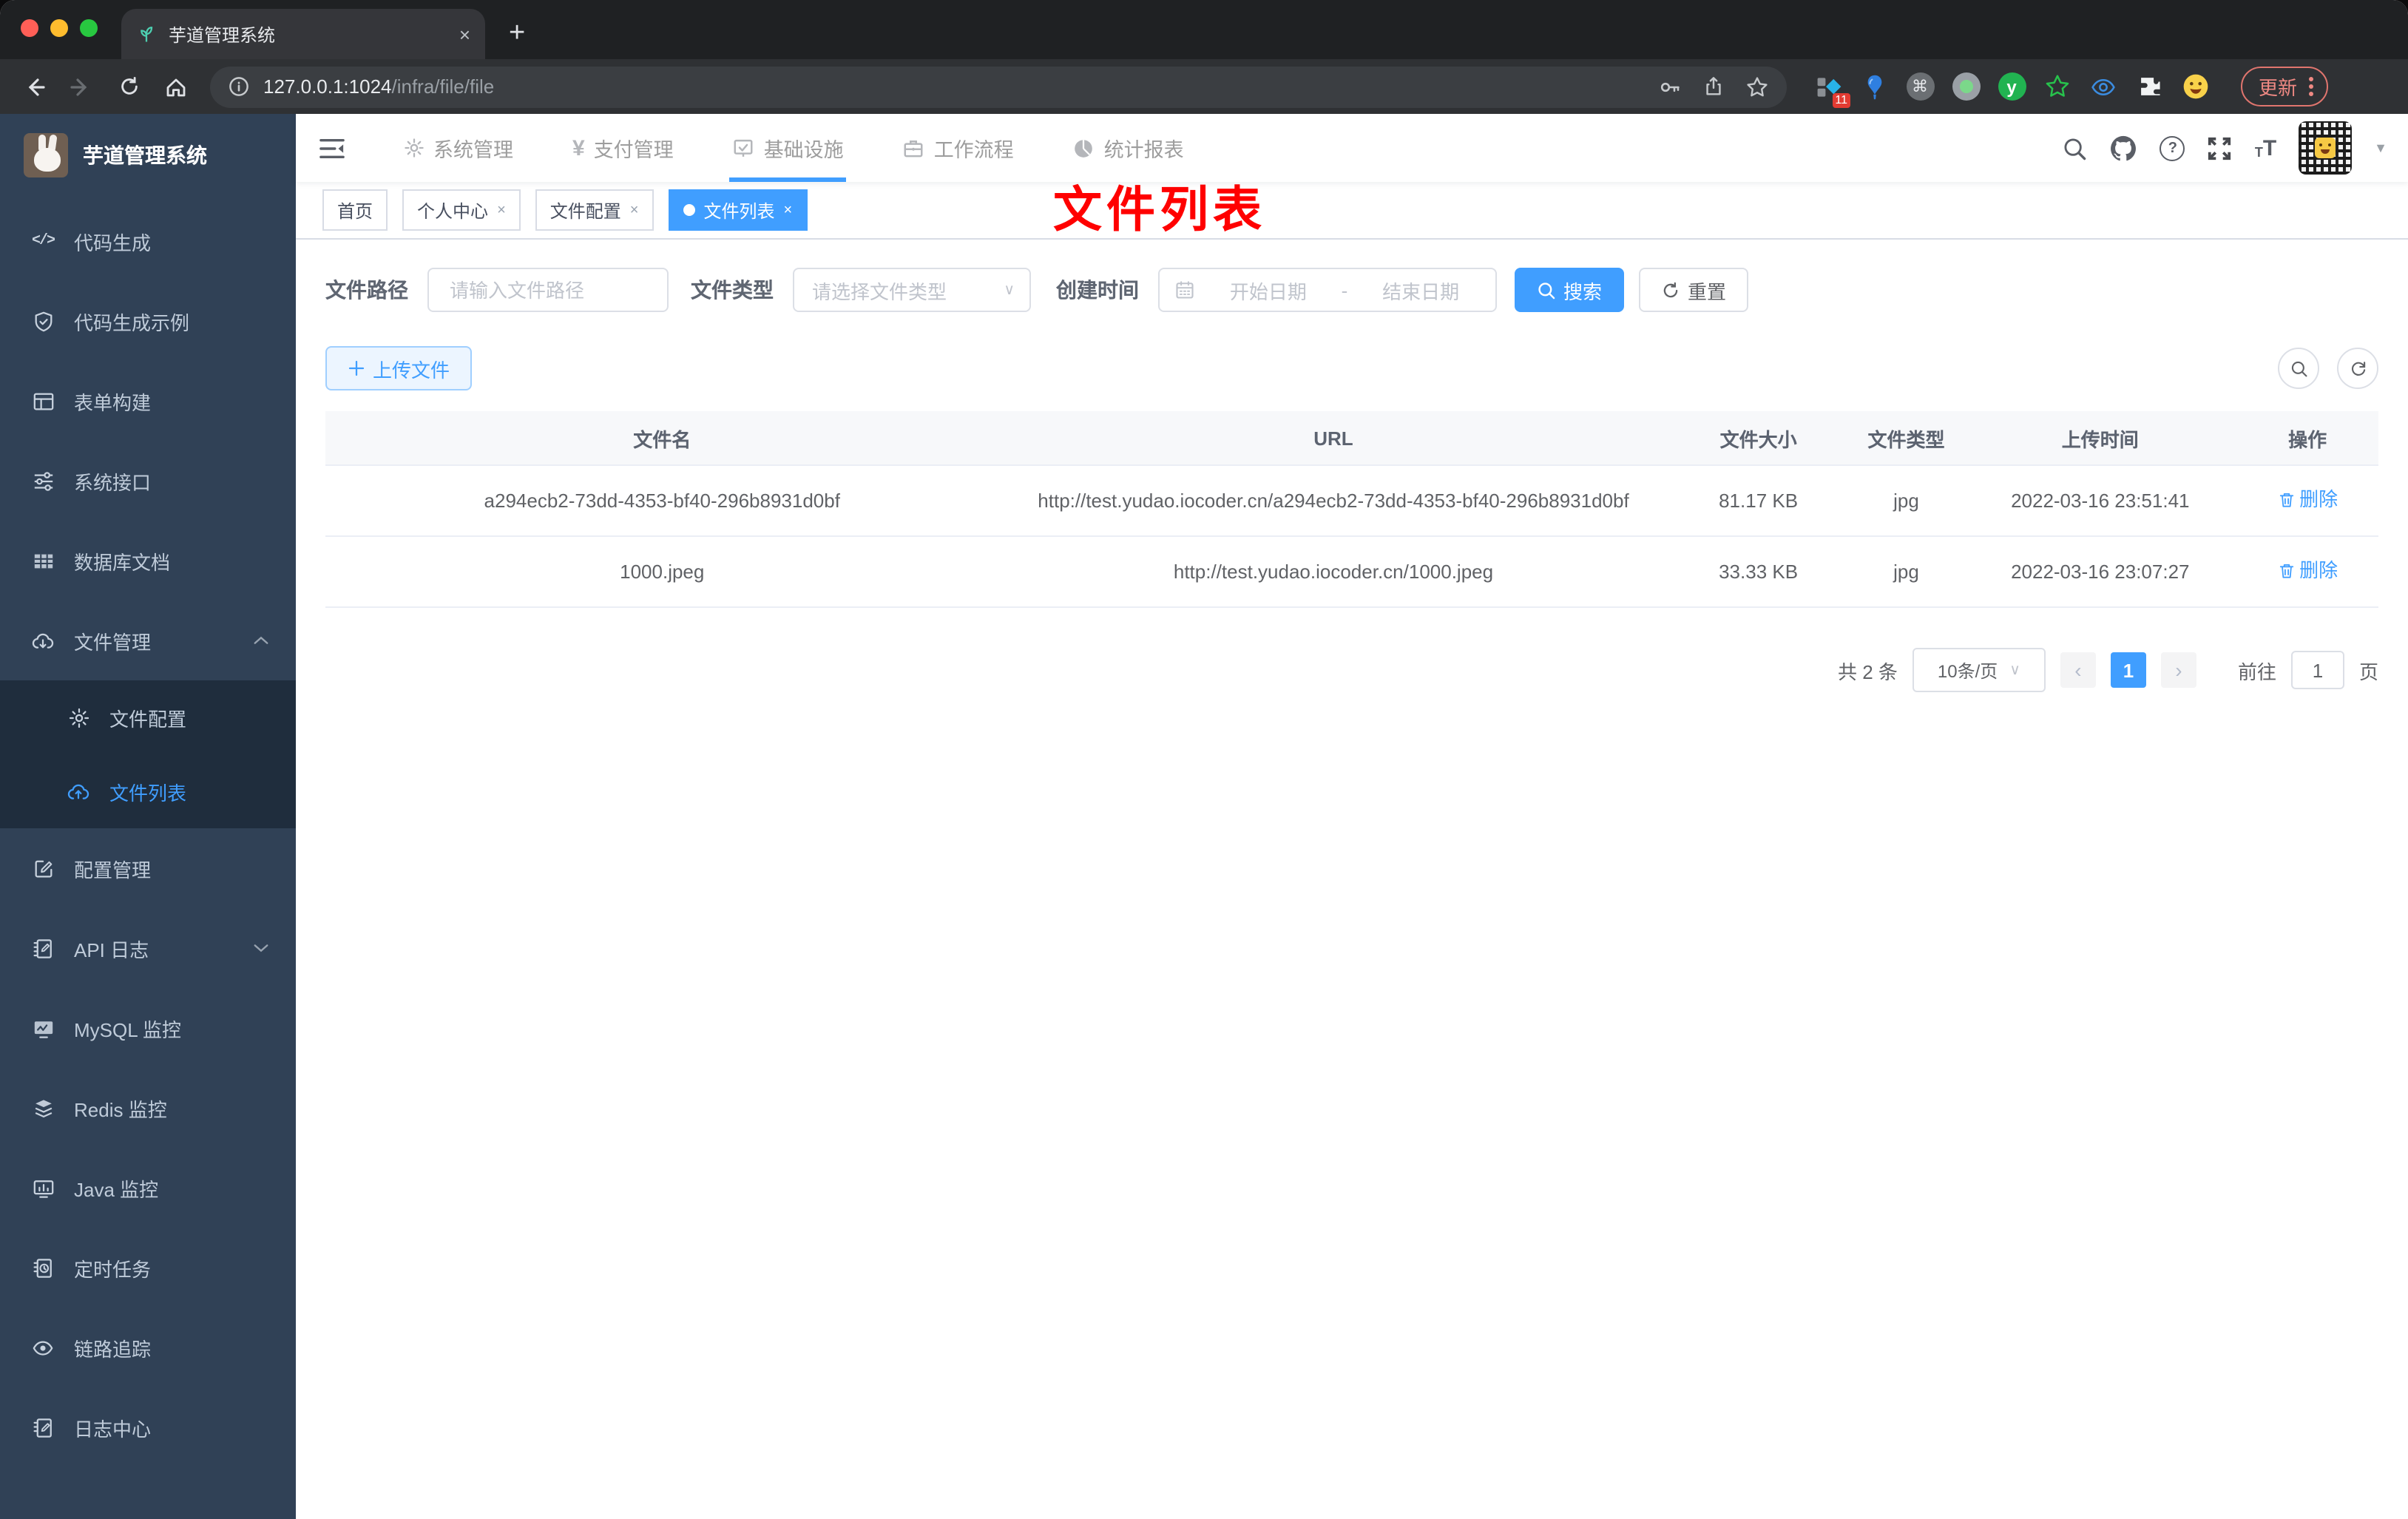 Image resolution: width=2408 pixels, height=1519 pixels. Describe the element at coordinates (34, 86) in the screenshot. I see `back-icon` at that location.